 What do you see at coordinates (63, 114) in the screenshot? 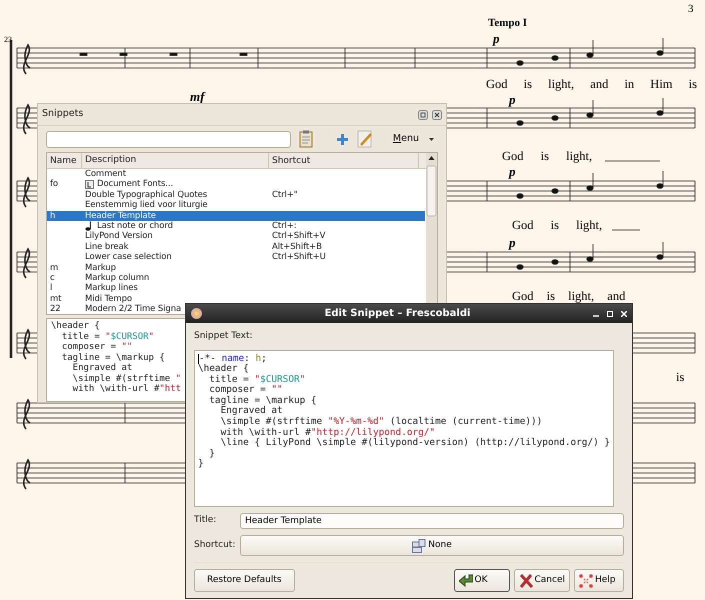
I see `panel-title: Snippets` at bounding box center [63, 114].